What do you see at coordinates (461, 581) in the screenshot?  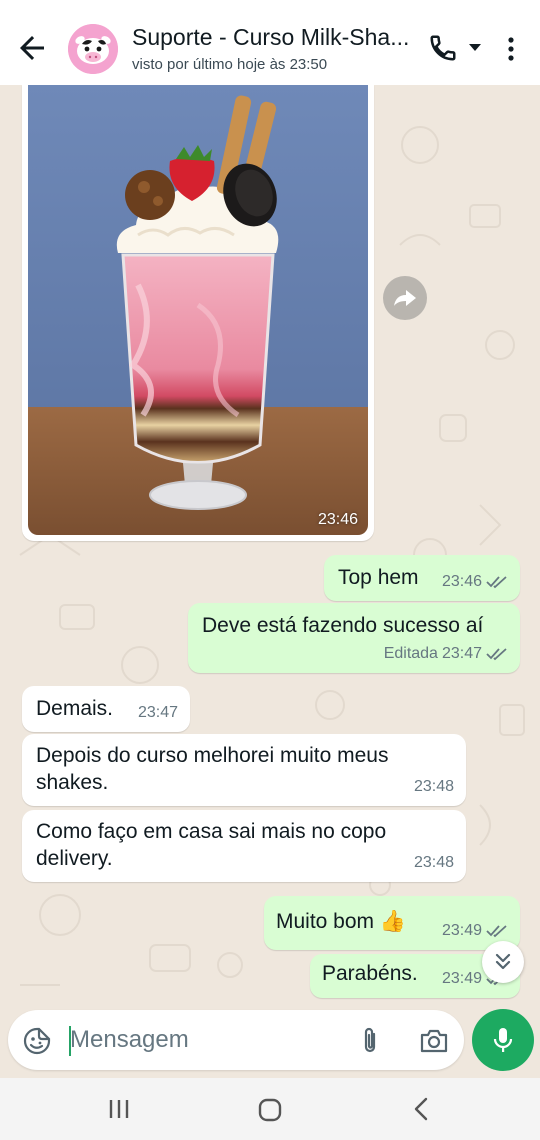 I see `message-time: 23:46` at bounding box center [461, 581].